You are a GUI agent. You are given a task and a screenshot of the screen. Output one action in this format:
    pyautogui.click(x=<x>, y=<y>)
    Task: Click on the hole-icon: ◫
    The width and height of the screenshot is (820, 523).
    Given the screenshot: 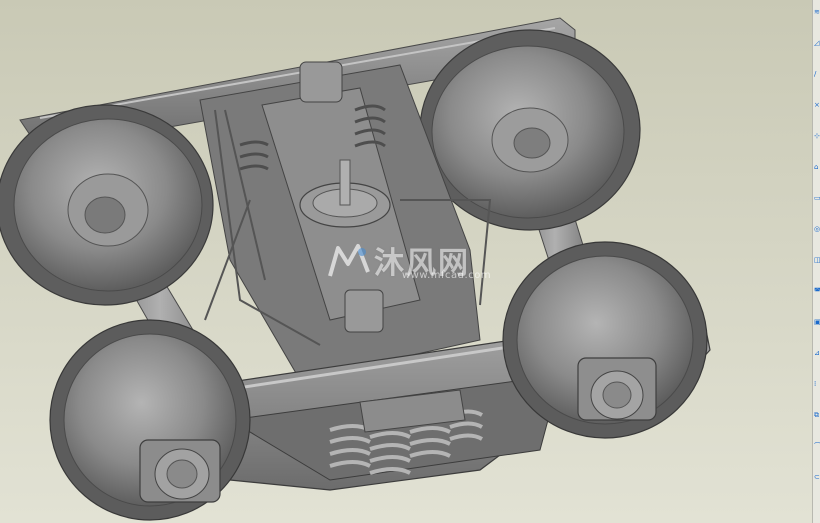 What is the action you would take?
    pyautogui.click(x=817, y=260)
    